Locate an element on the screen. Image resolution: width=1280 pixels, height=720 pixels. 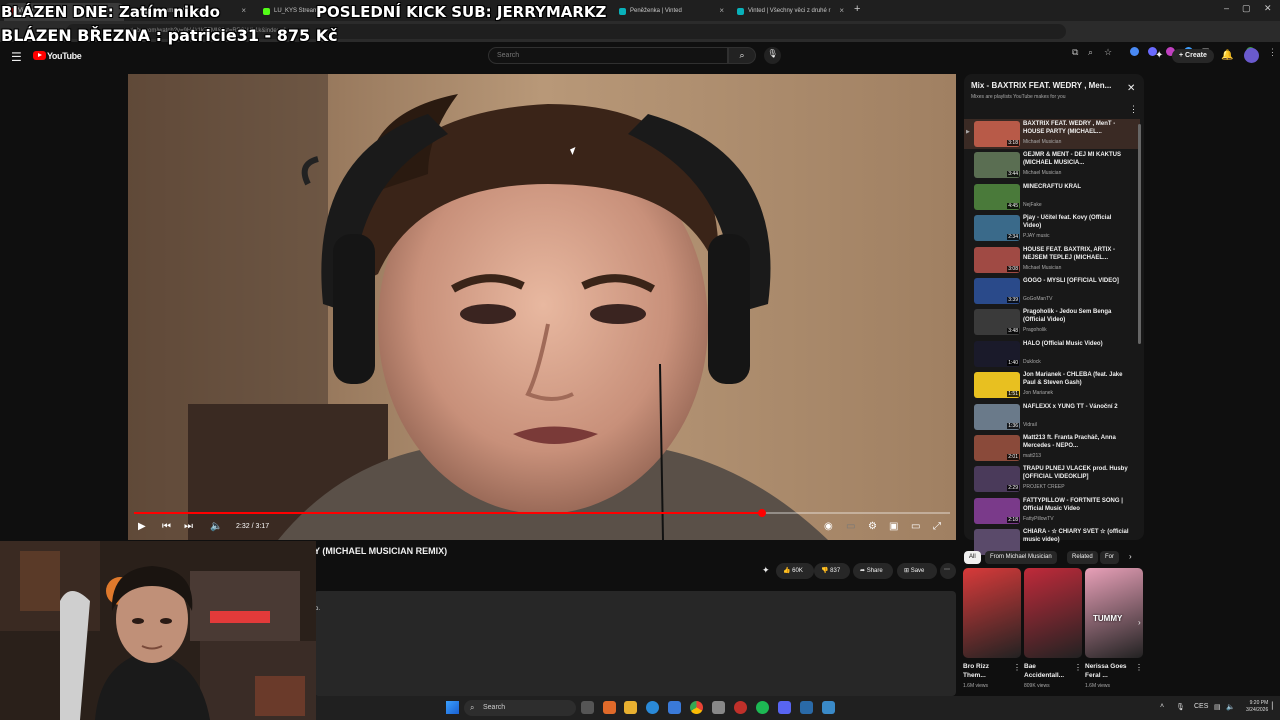
avatar is located at coordinates (1251, 55).